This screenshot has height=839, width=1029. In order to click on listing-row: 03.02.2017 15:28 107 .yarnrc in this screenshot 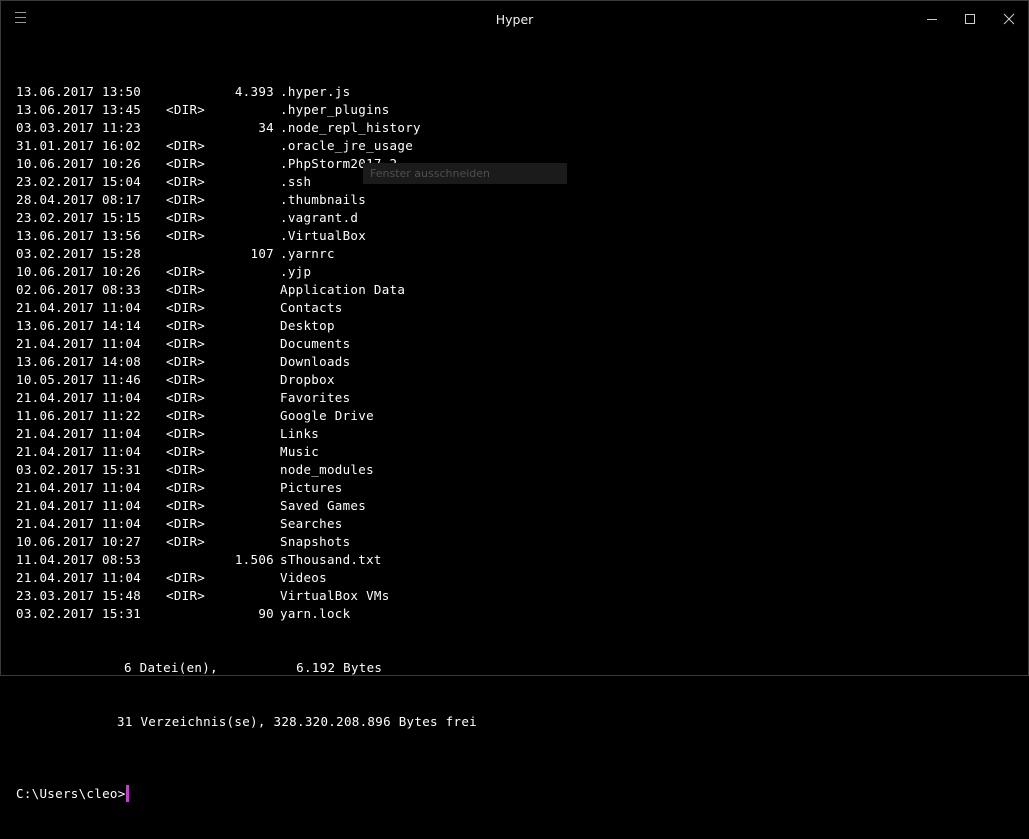, I will do `click(246, 254)`.